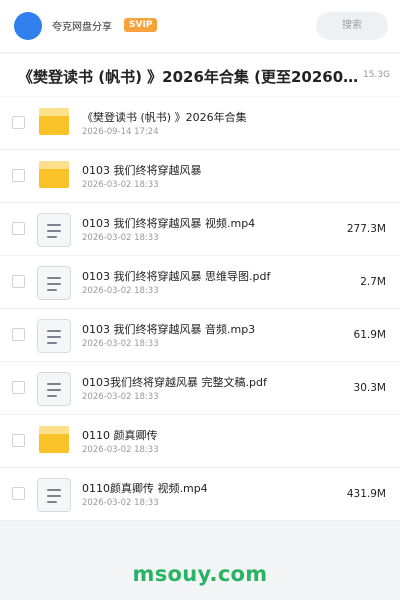 The width and height of the screenshot is (400, 600). I want to click on more-icon: ·, so click(327, 73).